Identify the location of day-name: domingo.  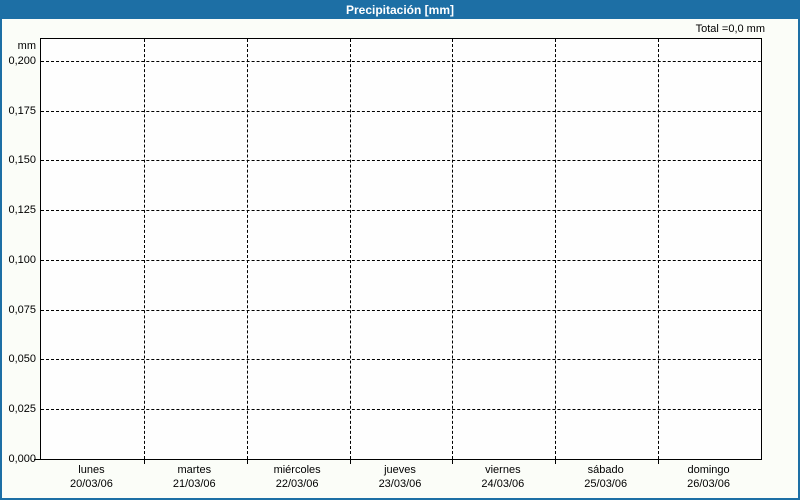
(708, 470).